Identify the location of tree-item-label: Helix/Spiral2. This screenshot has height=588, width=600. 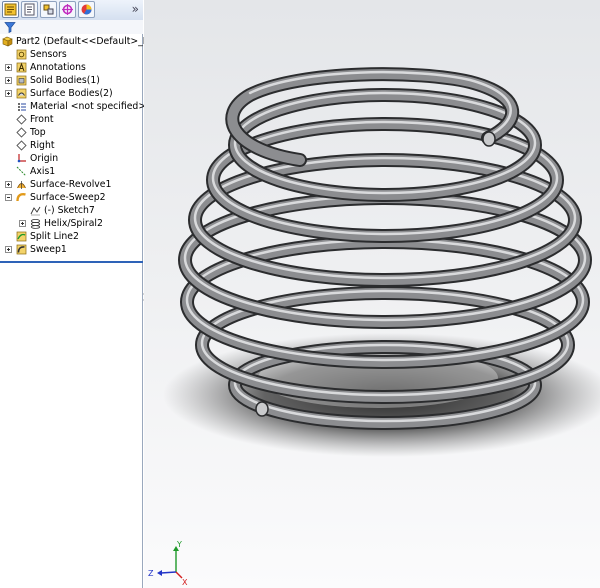
(73, 223).